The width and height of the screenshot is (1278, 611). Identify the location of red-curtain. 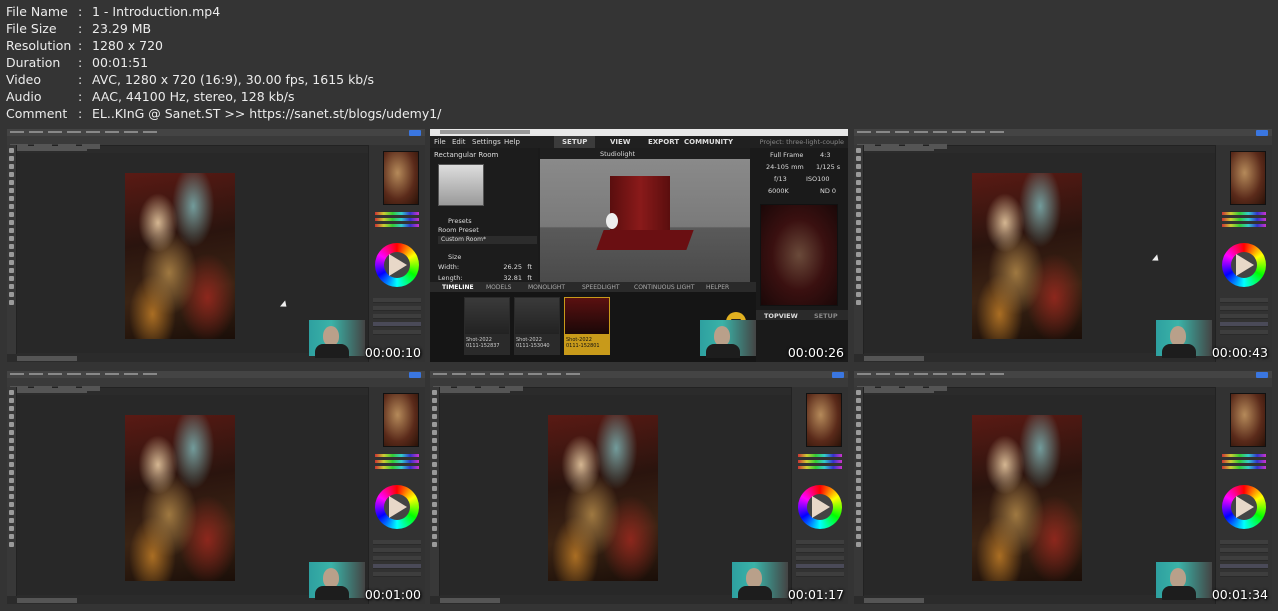
(640, 203).